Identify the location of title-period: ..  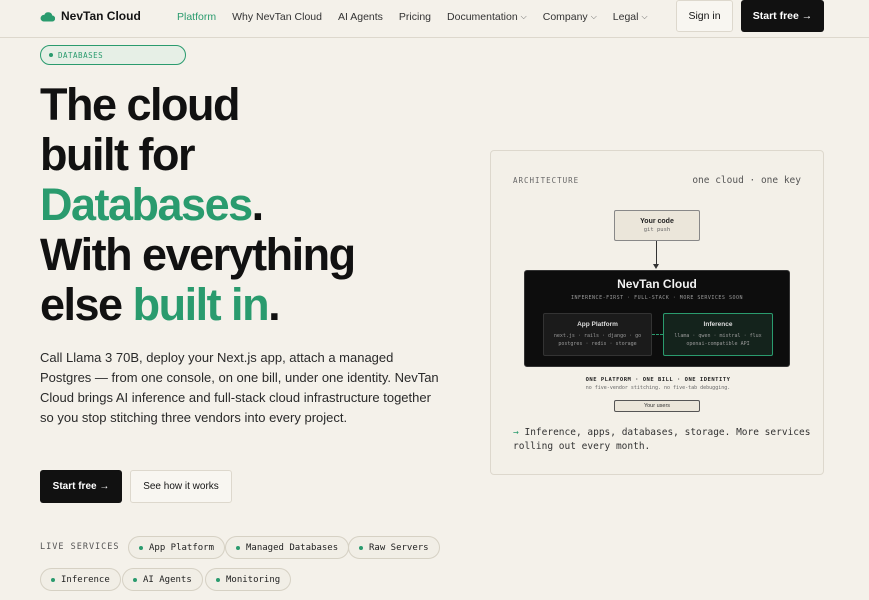
(258, 204).